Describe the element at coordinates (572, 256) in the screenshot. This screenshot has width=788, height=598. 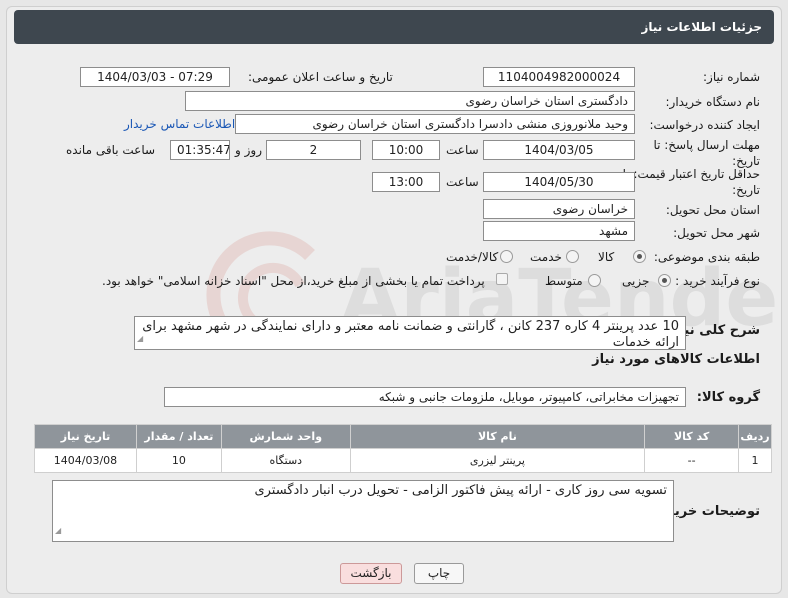
I see `category-radio-service` at that location.